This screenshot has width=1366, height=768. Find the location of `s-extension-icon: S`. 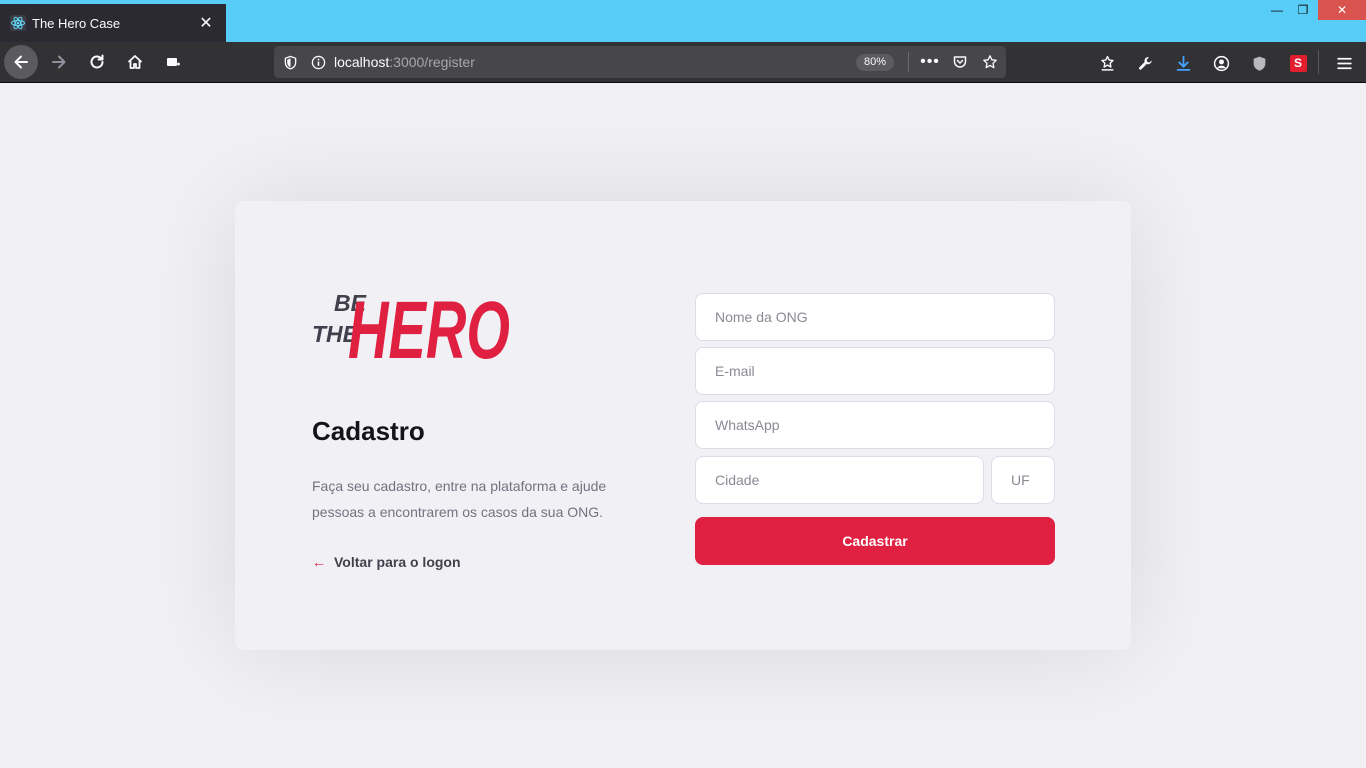

s-extension-icon: S is located at coordinates (1298, 63).